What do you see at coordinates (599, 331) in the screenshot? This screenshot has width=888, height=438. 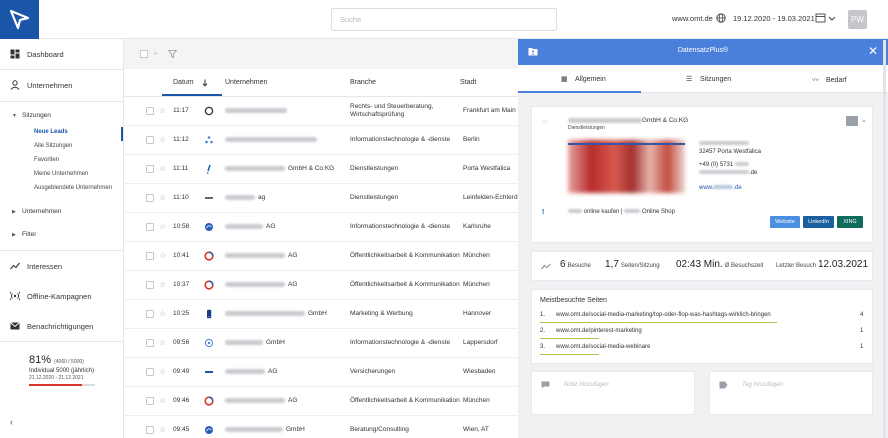 I see `item-url: www.omt.de/pinterest-marketing` at bounding box center [599, 331].